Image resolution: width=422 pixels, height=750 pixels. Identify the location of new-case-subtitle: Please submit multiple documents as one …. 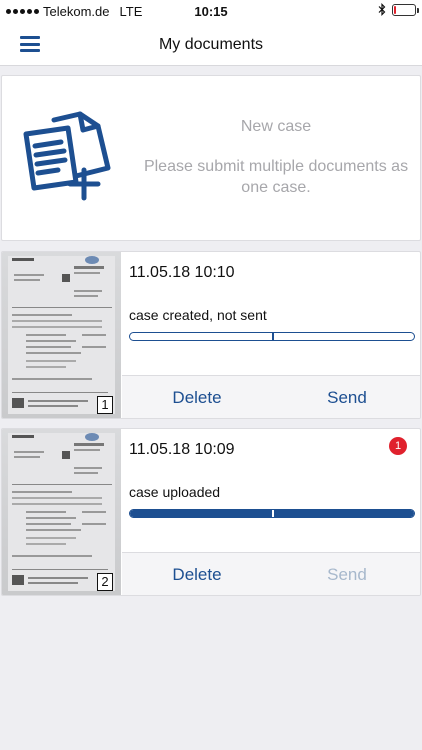
(276, 177).